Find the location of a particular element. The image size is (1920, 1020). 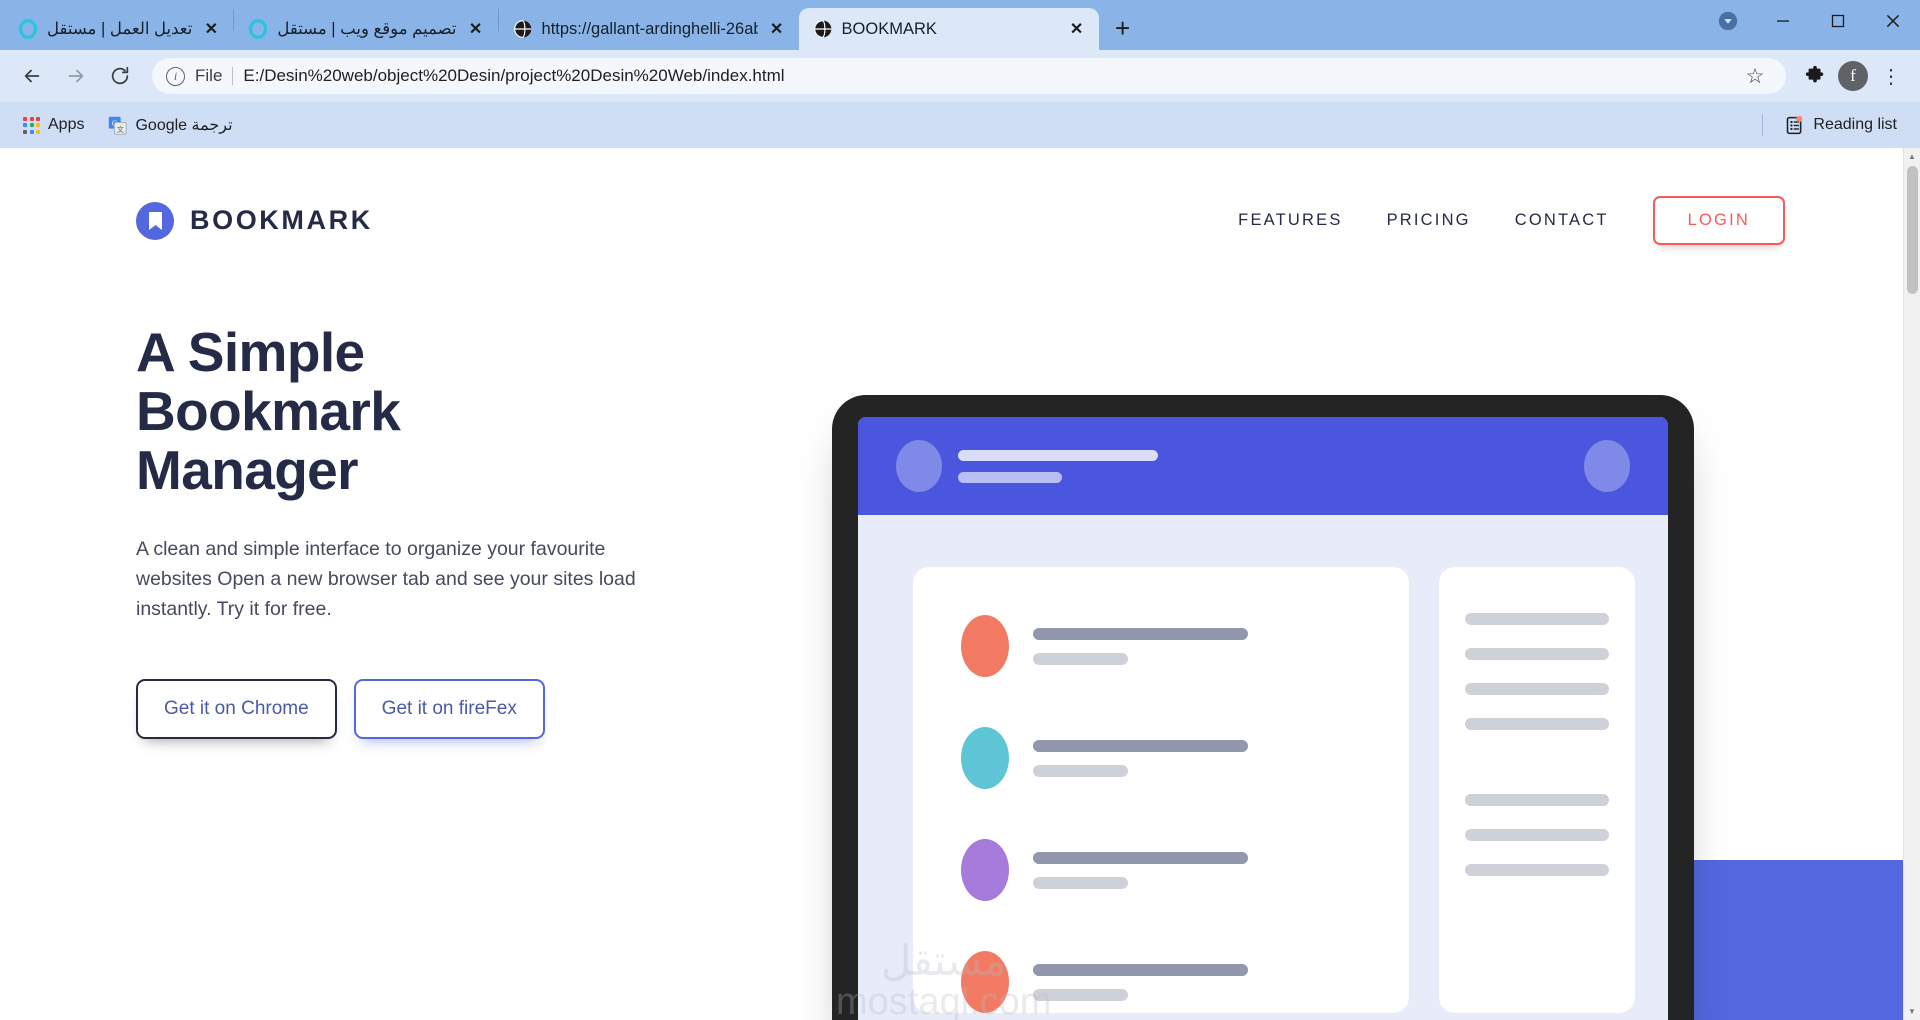

profile-chevron-icon is located at coordinates (1727, 21).